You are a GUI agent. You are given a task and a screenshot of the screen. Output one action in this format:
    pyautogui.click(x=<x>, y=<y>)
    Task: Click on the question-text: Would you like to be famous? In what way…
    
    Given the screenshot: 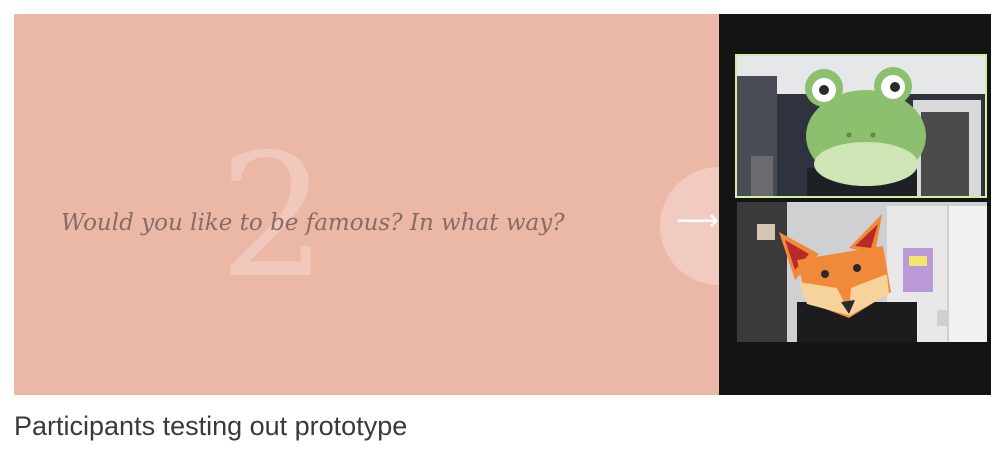 What is the action you would take?
    pyautogui.click(x=313, y=223)
    